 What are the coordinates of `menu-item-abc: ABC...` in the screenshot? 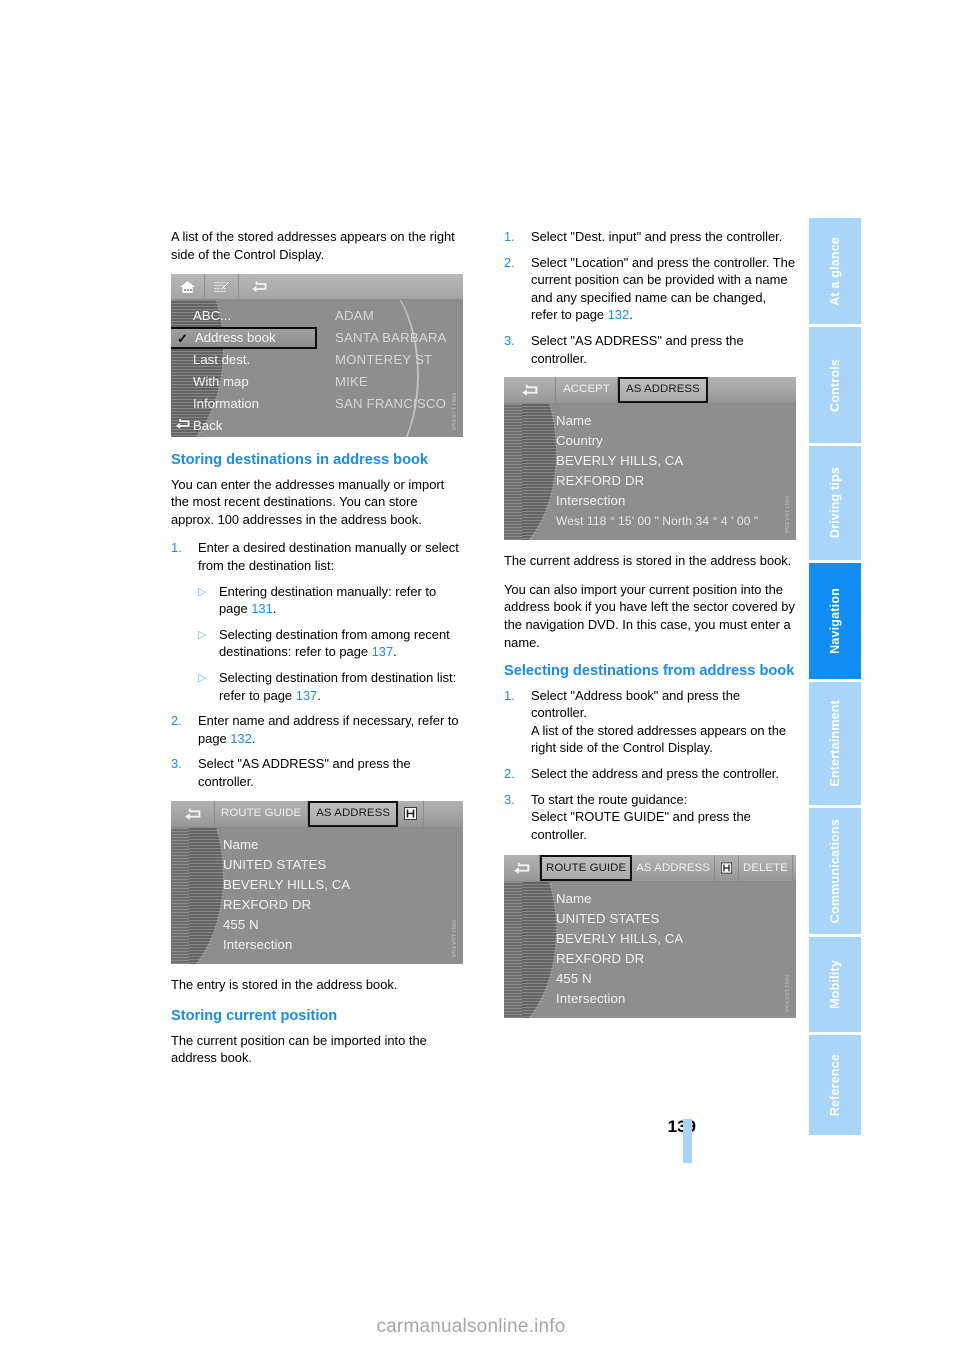 It's located at (246, 316).